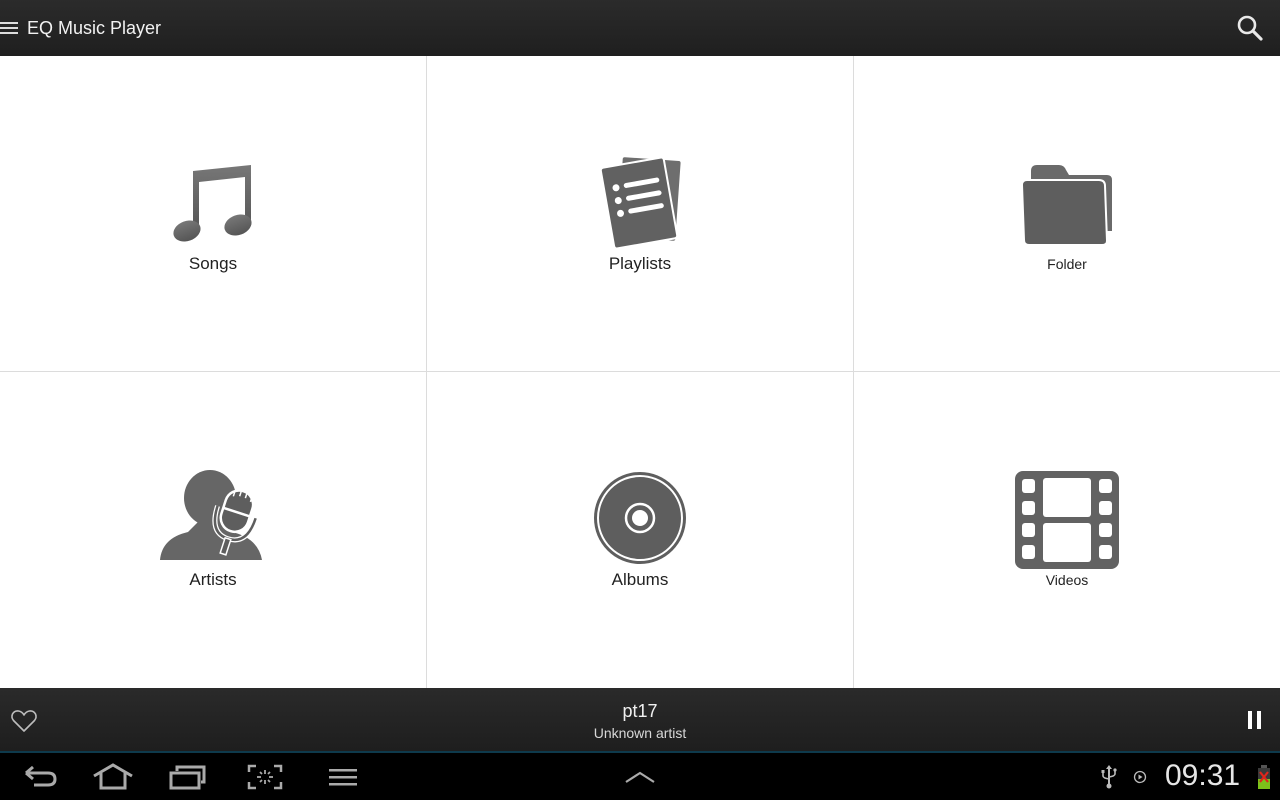 The image size is (1280, 800). I want to click on home-icon, so click(113, 776).